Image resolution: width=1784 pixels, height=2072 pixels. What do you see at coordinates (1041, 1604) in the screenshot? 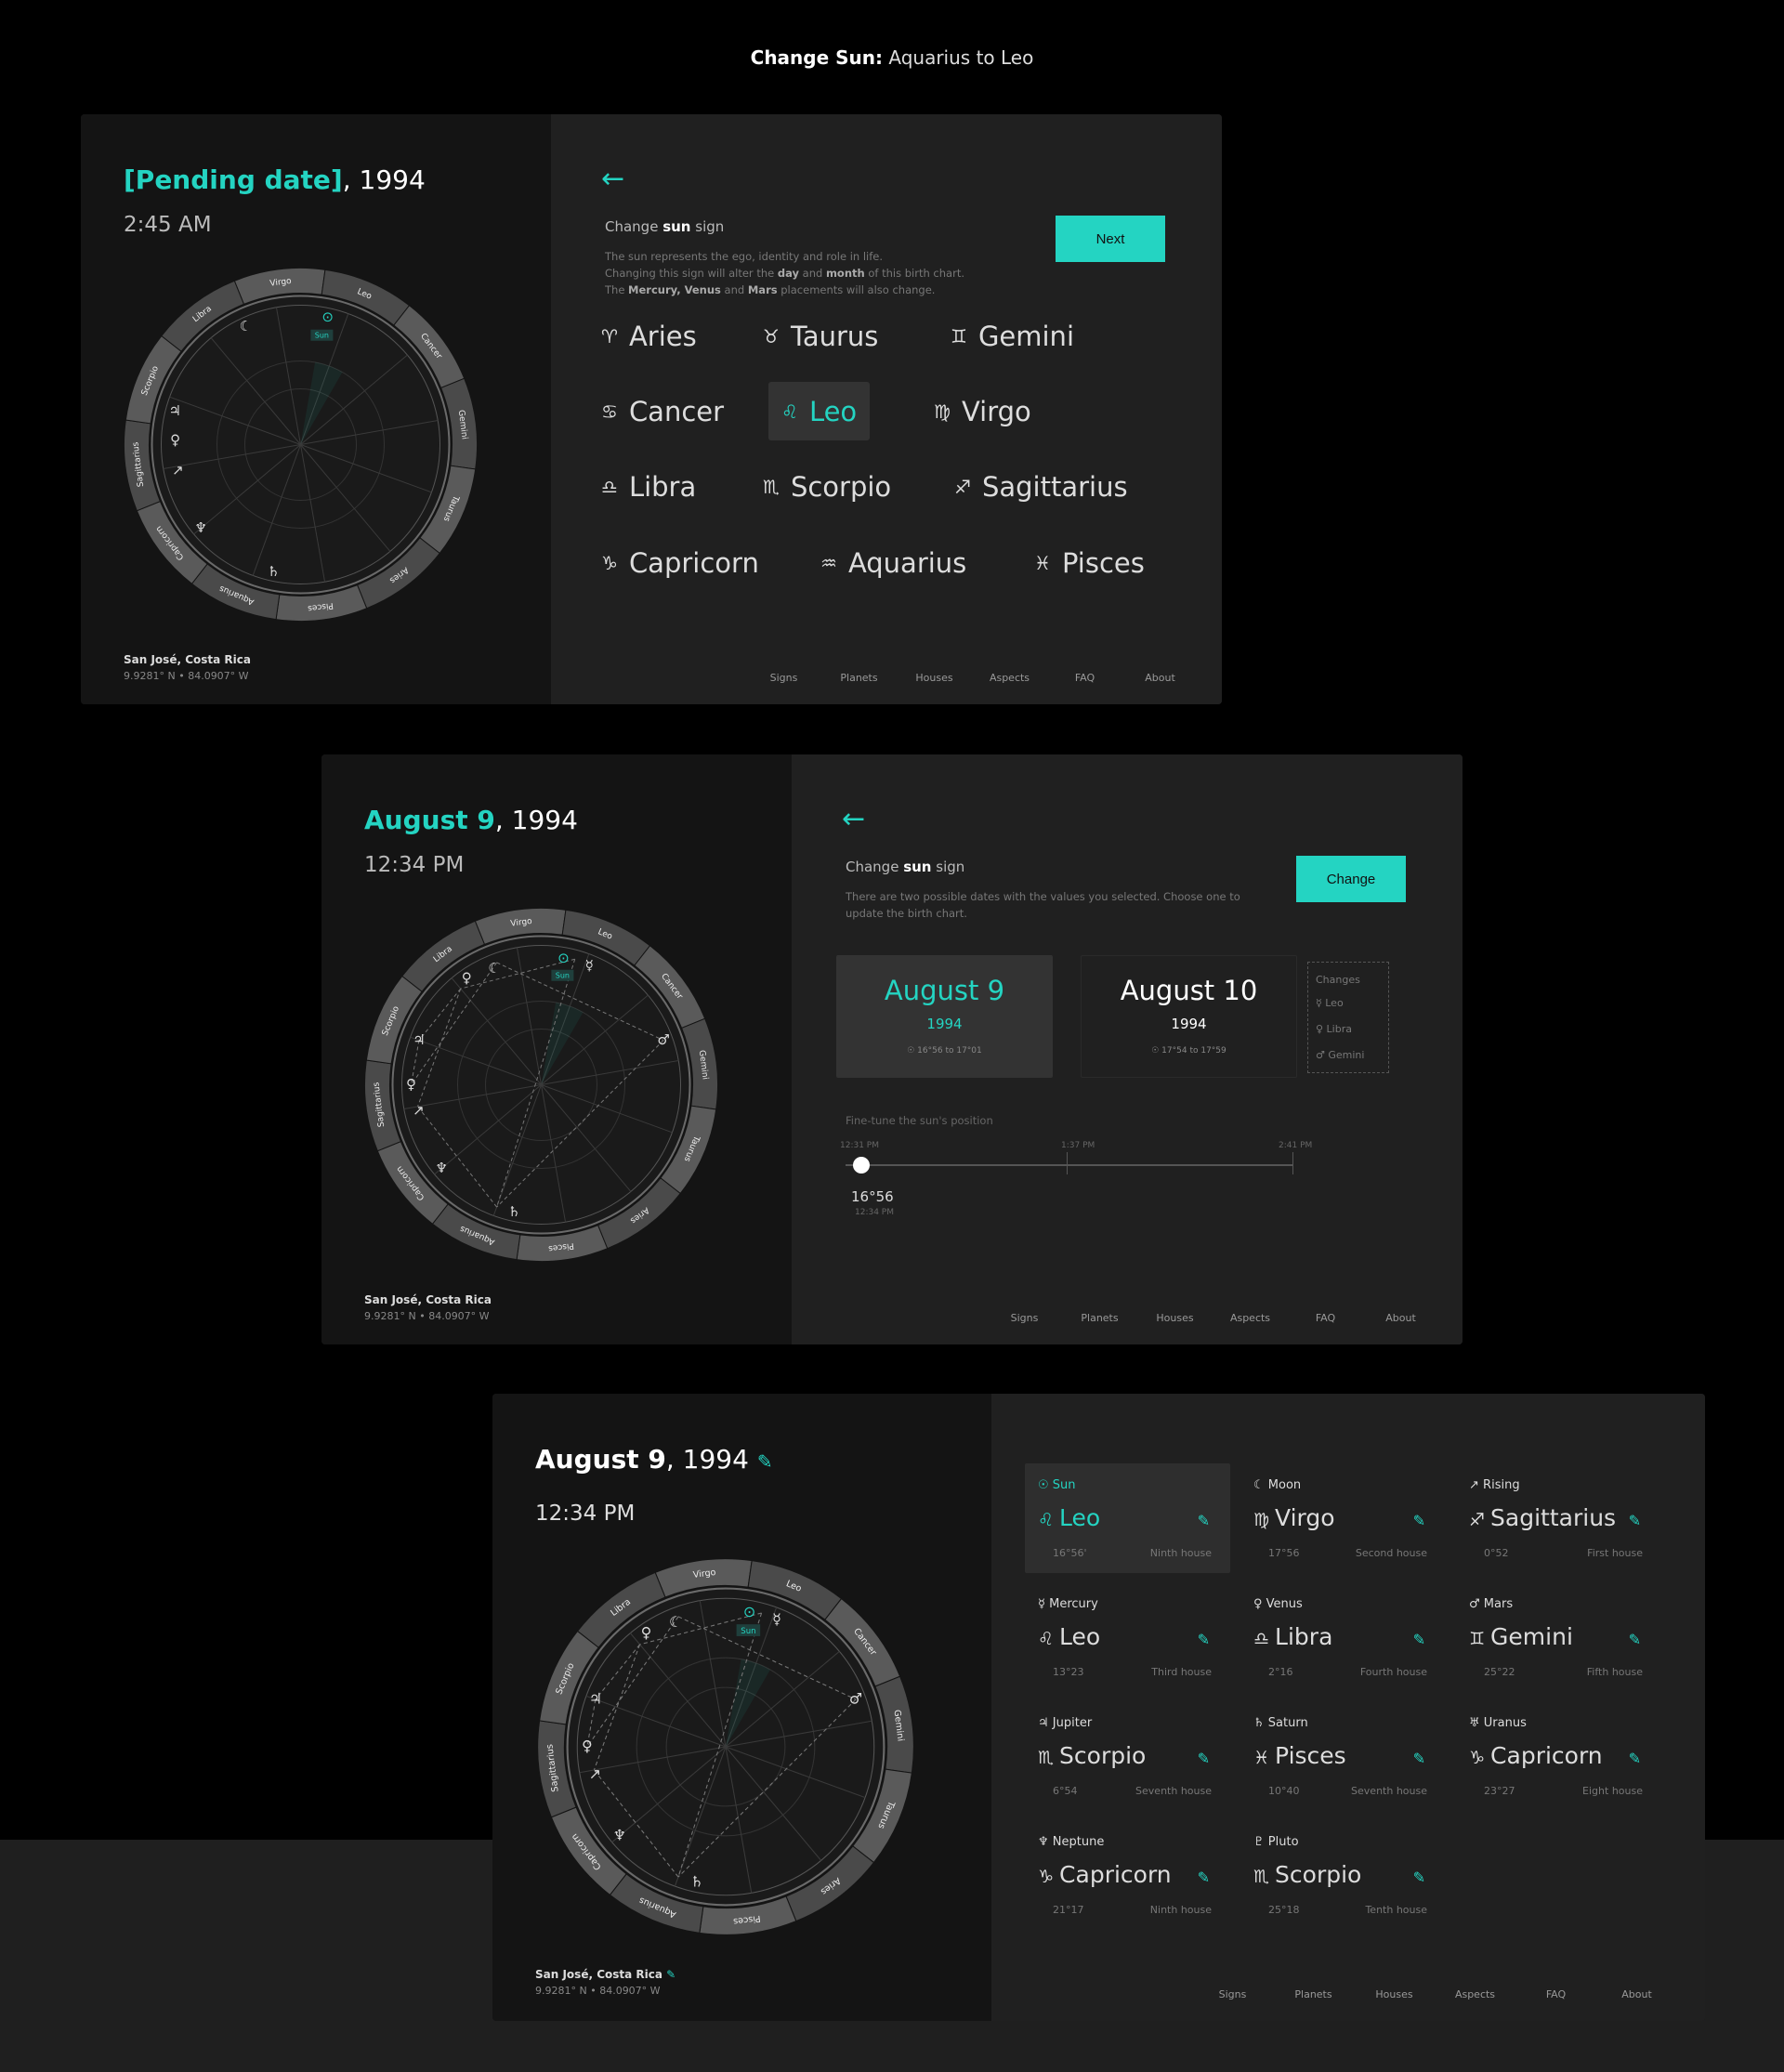
I see `mercury-icon: ☿` at bounding box center [1041, 1604].